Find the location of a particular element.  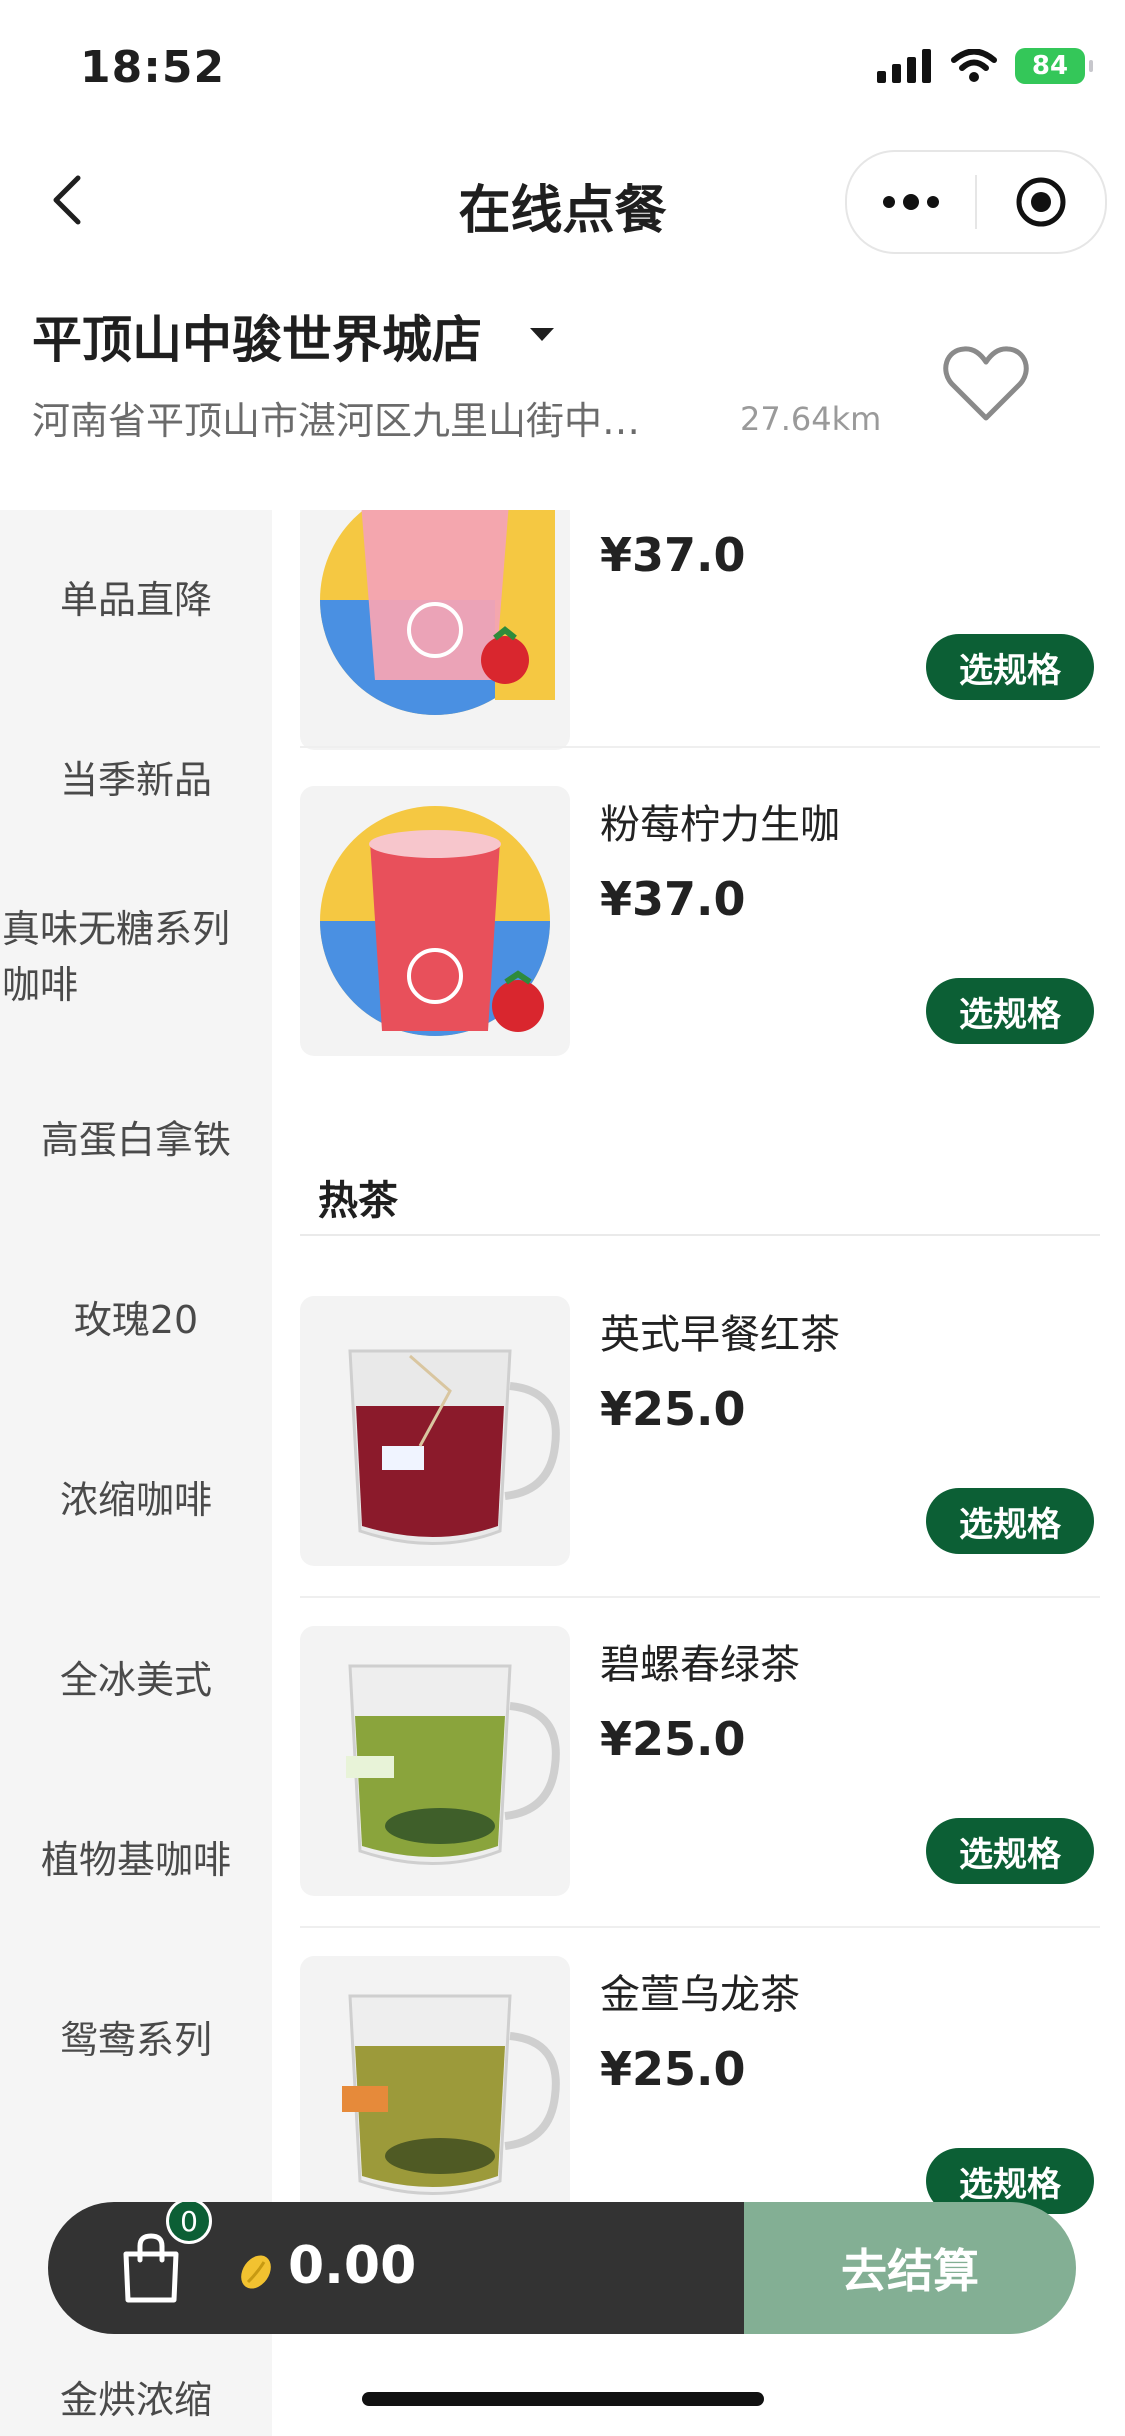

battery-level: 84 is located at coordinates (1050, 66).